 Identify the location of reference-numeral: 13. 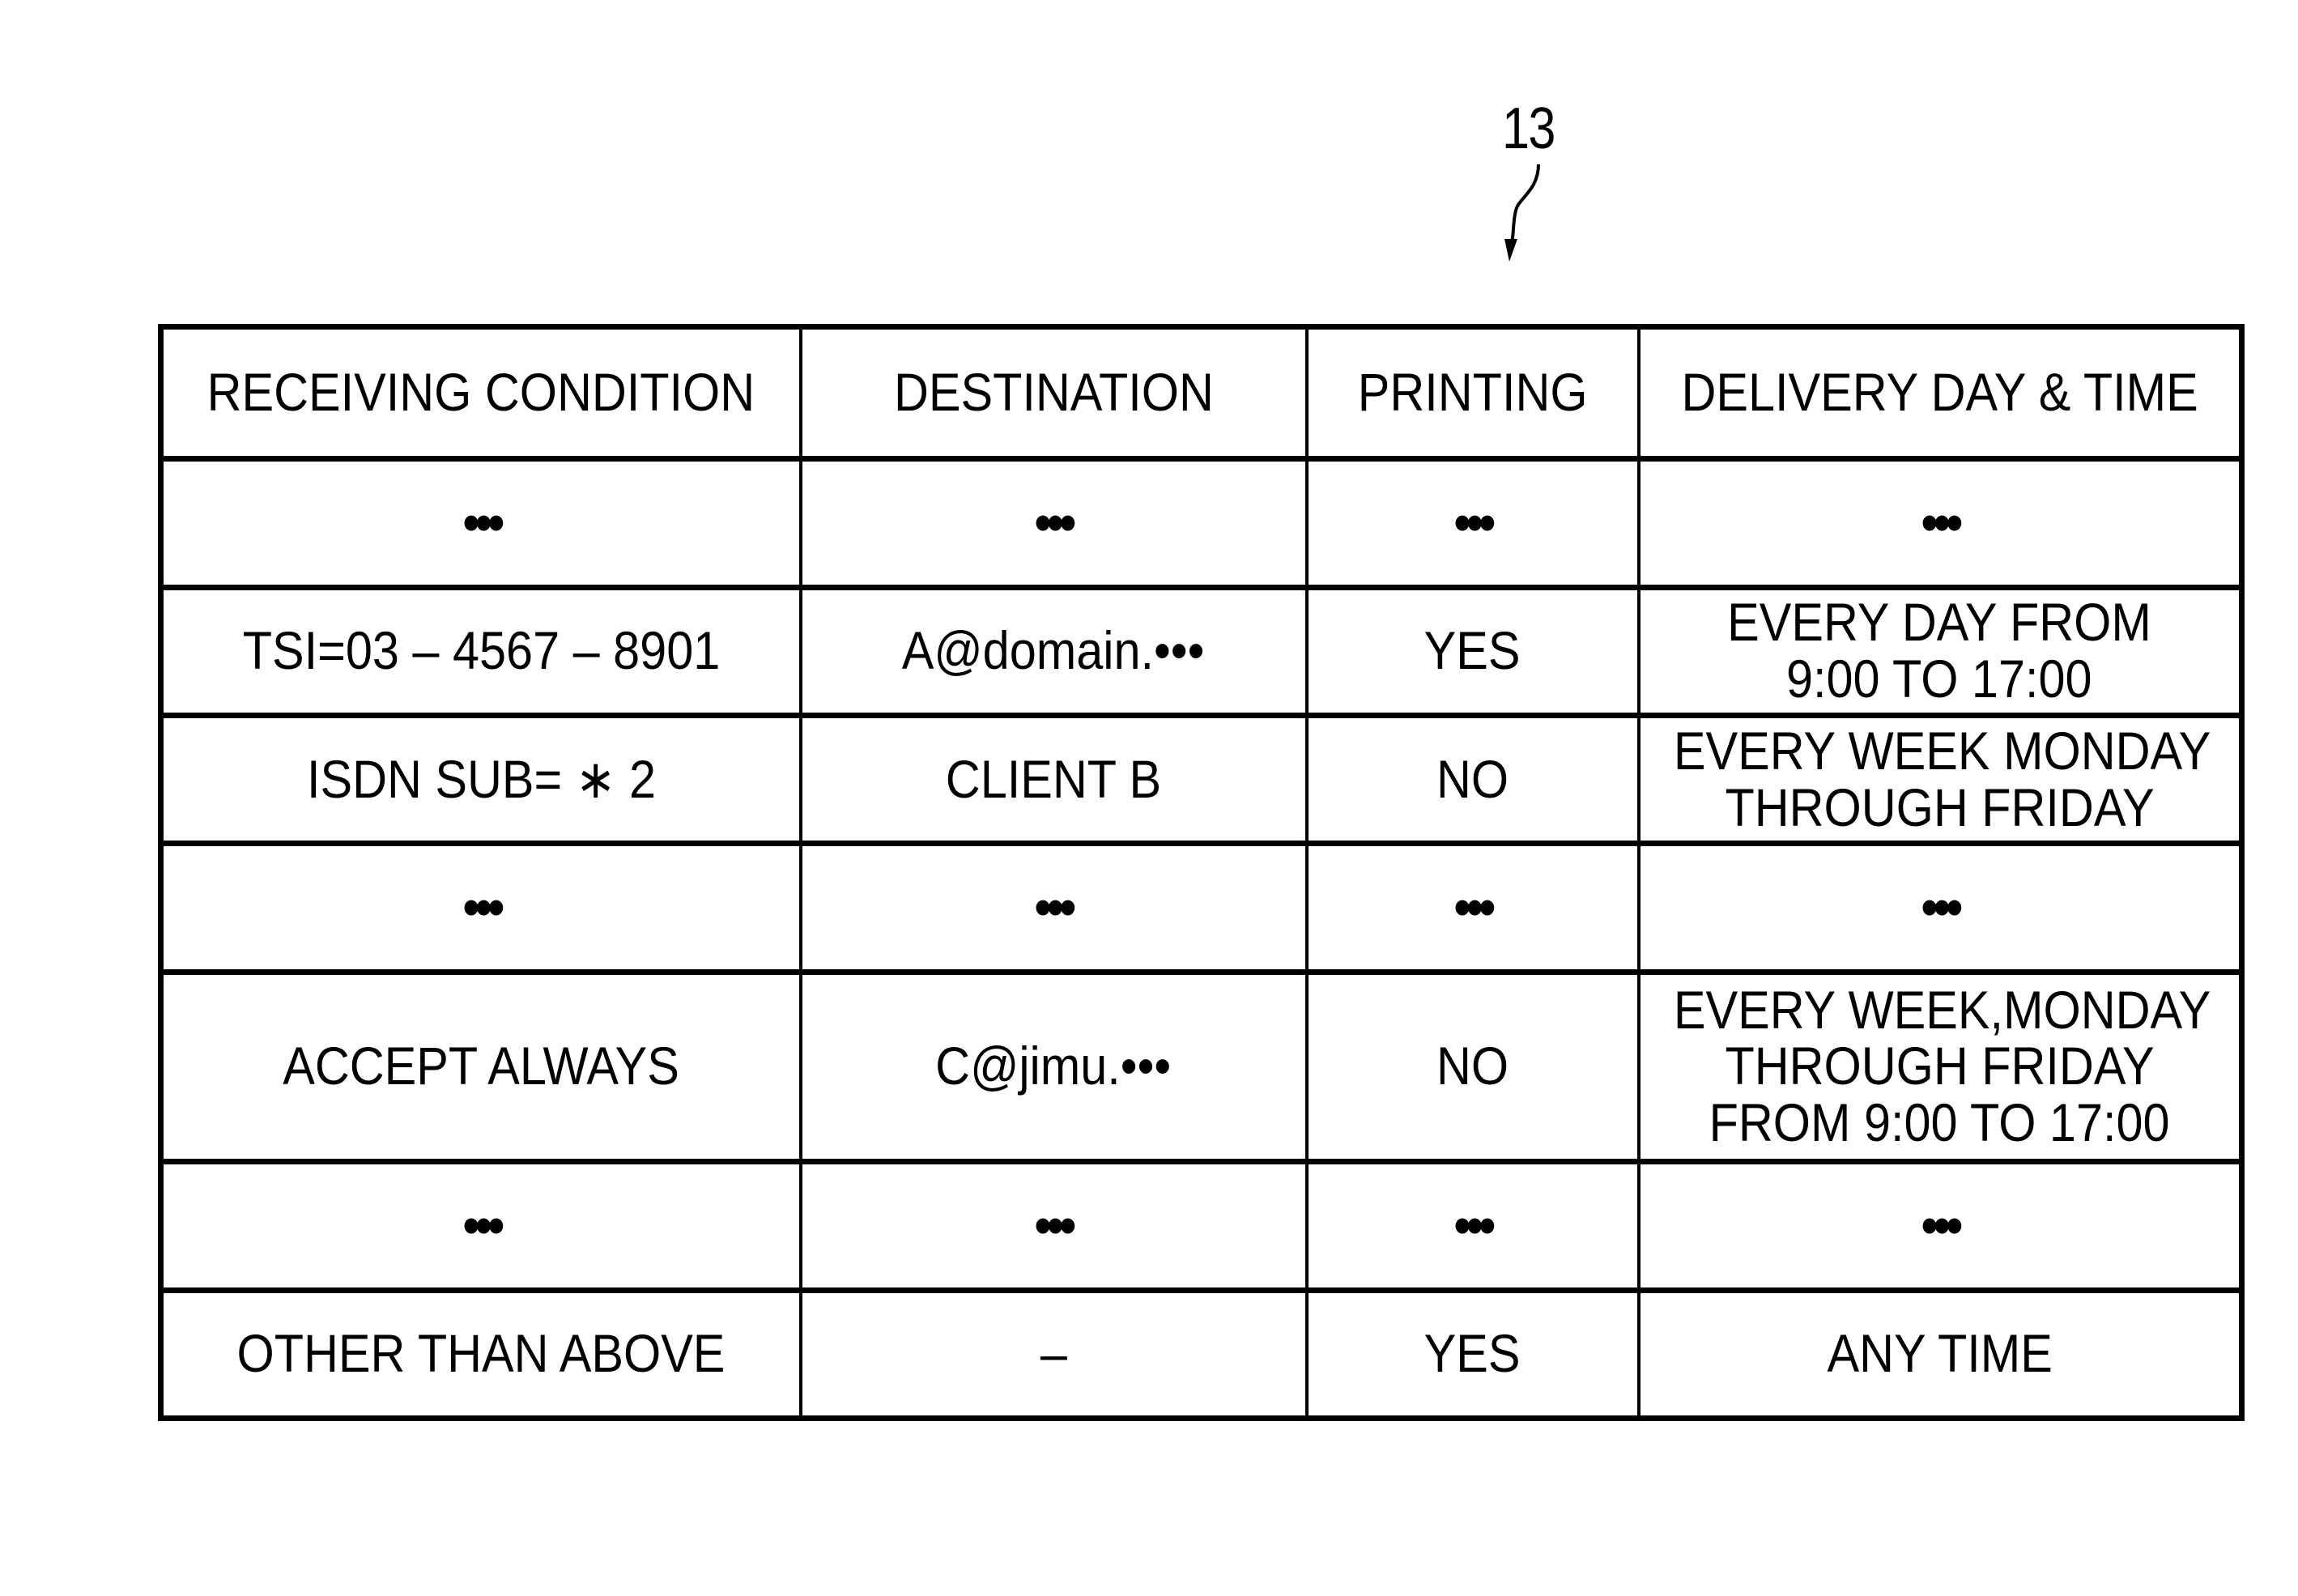
(1528, 128).